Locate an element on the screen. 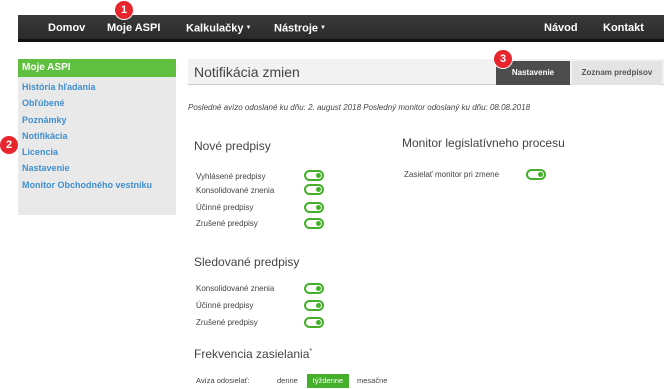  nav-kalkulacky: Kalkulačky ▼ is located at coordinates (218, 28).